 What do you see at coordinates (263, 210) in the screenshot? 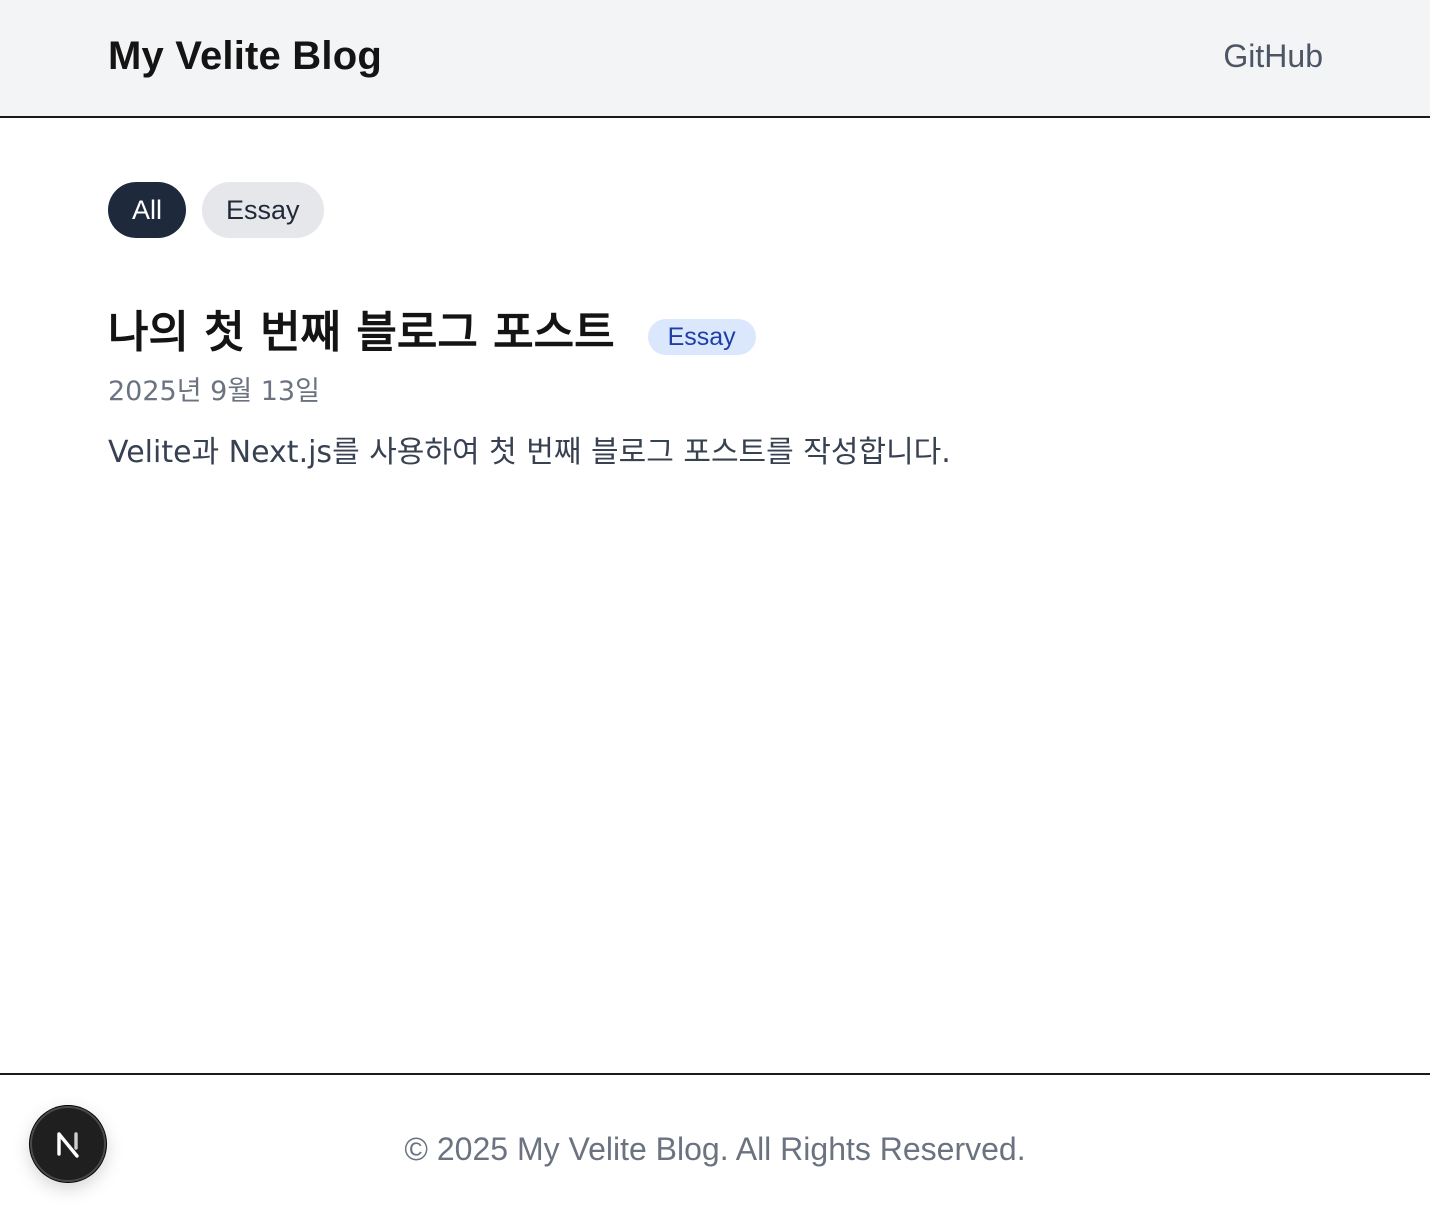
I see `filter-essay-button: Essay` at bounding box center [263, 210].